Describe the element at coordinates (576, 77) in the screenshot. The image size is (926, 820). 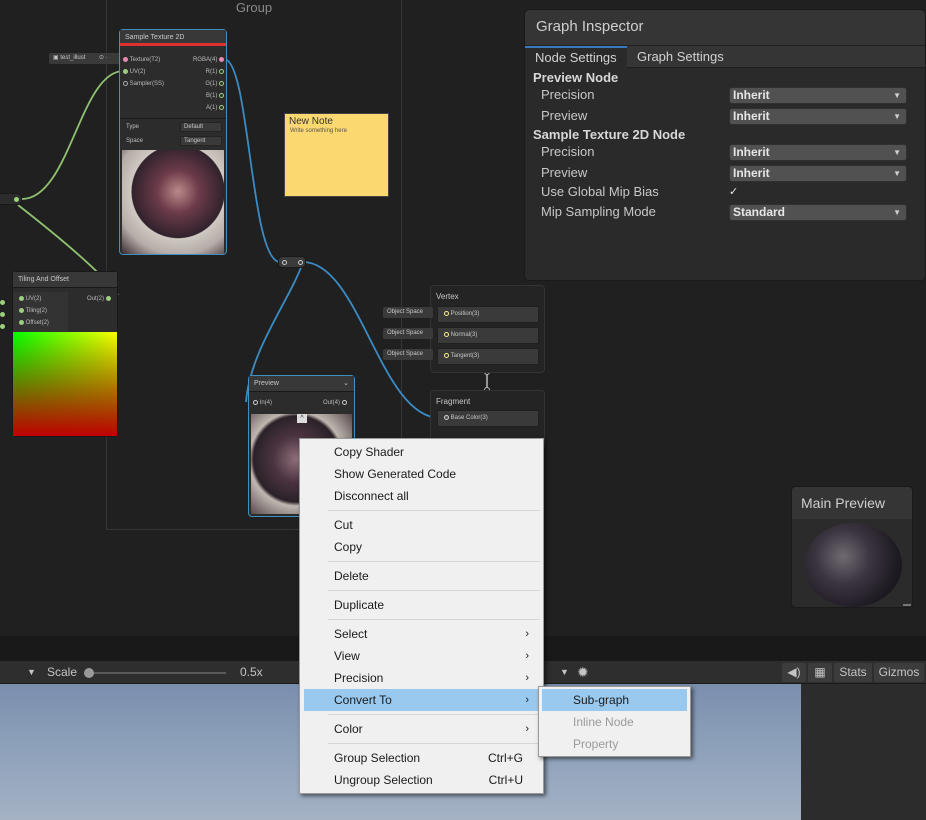
I see `preview-node-section: Preview Node` at that location.